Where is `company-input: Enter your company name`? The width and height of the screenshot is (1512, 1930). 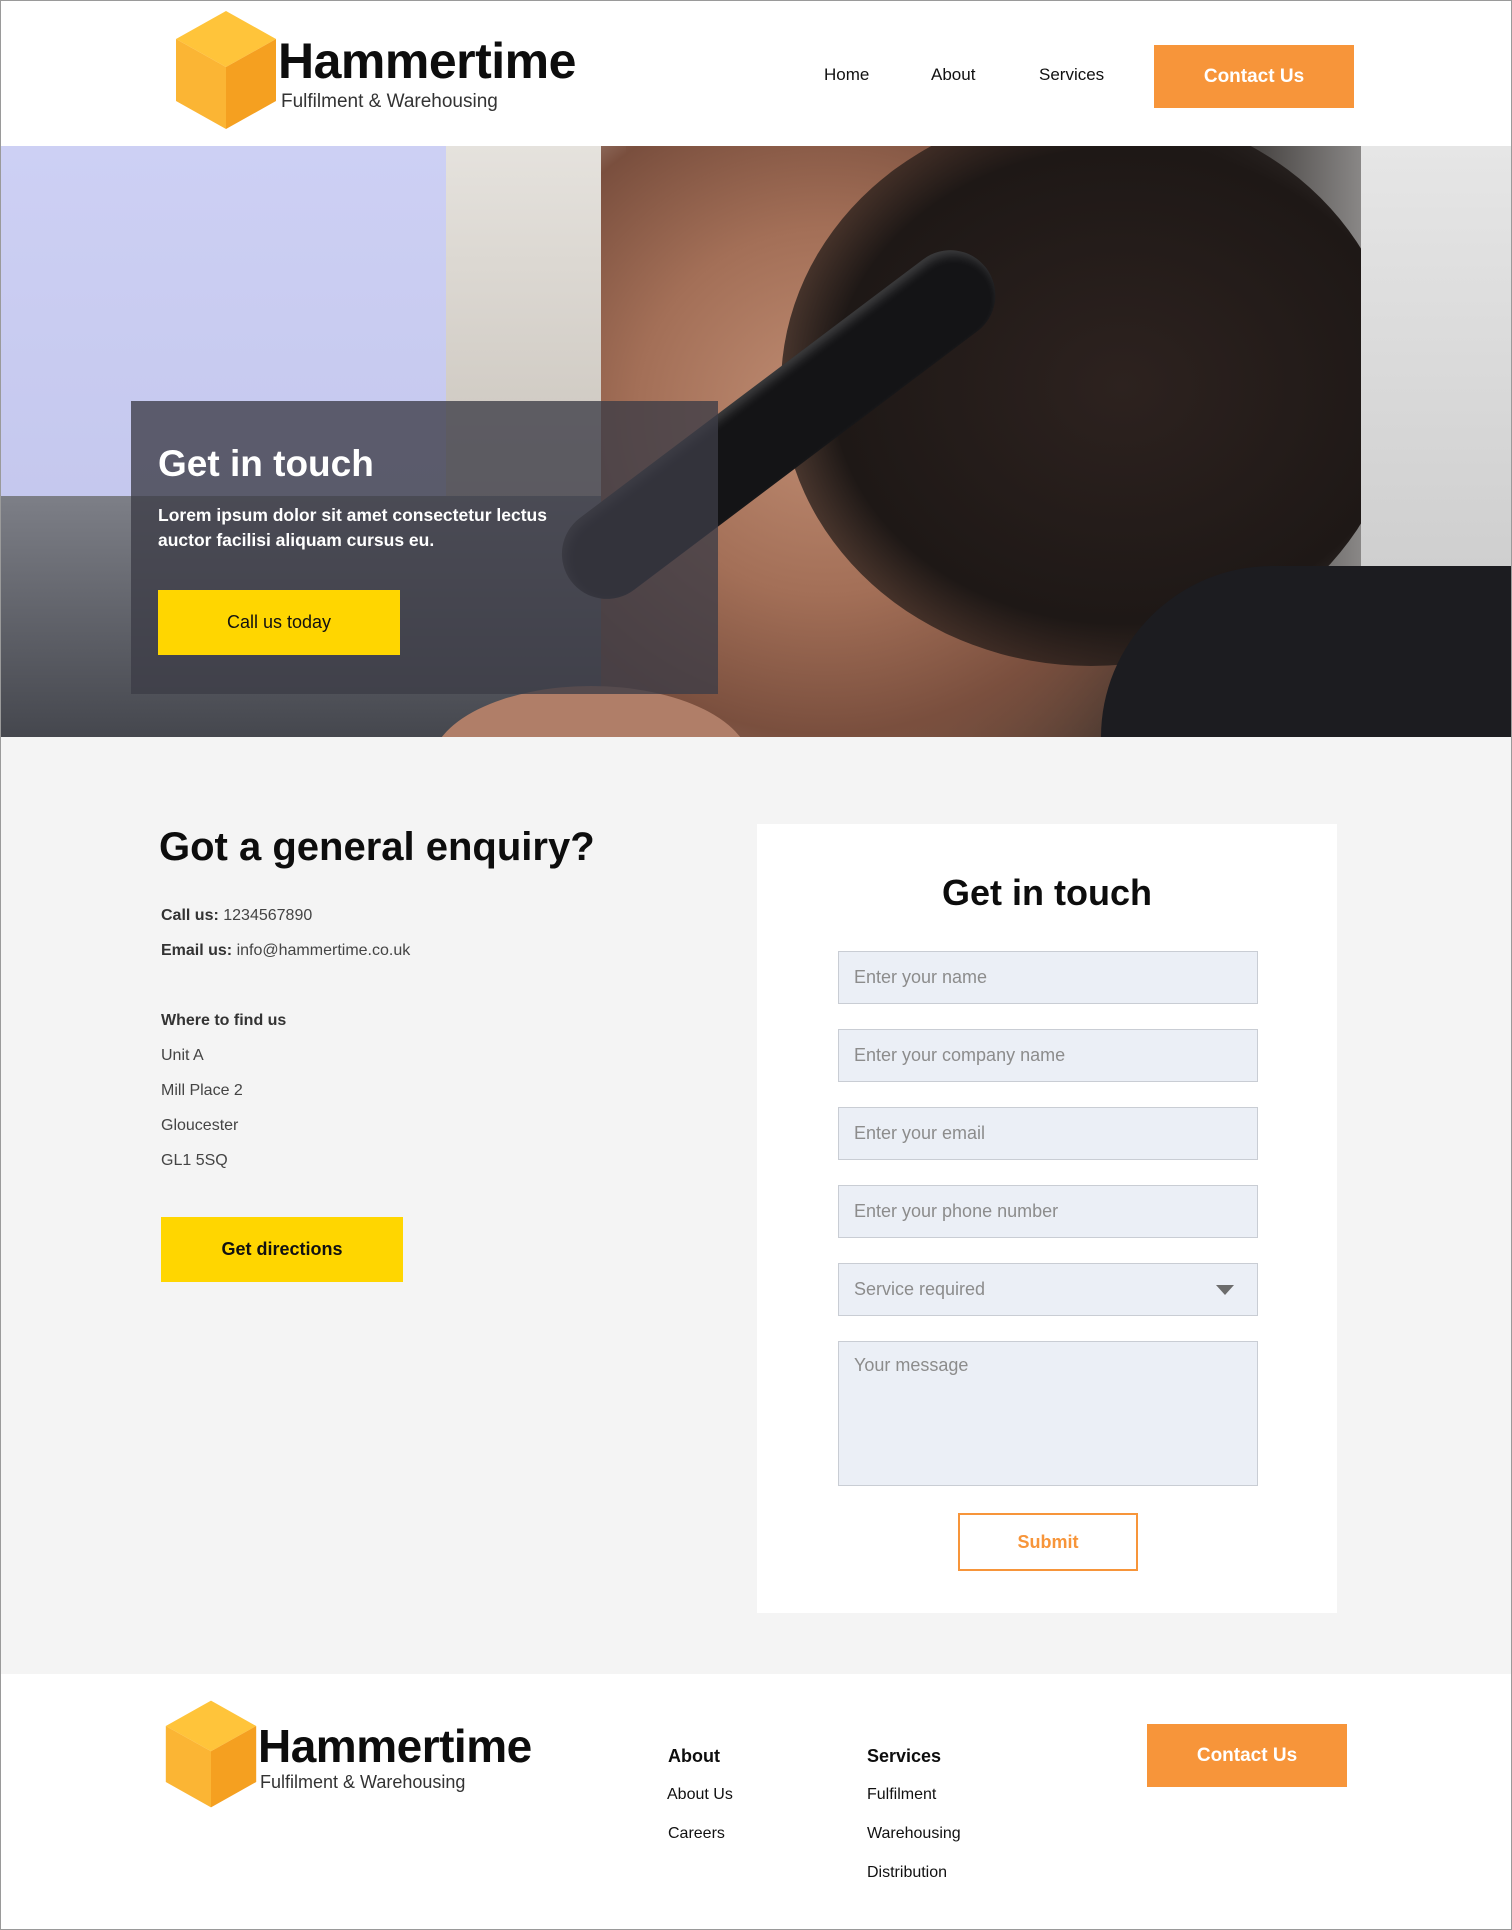
company-input: Enter your company name is located at coordinates (1048, 1055).